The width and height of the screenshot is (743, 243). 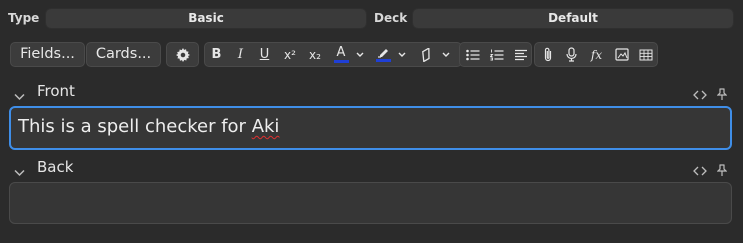 What do you see at coordinates (135, 126) in the screenshot?
I see `front-field-text: This is a spell checker for` at bounding box center [135, 126].